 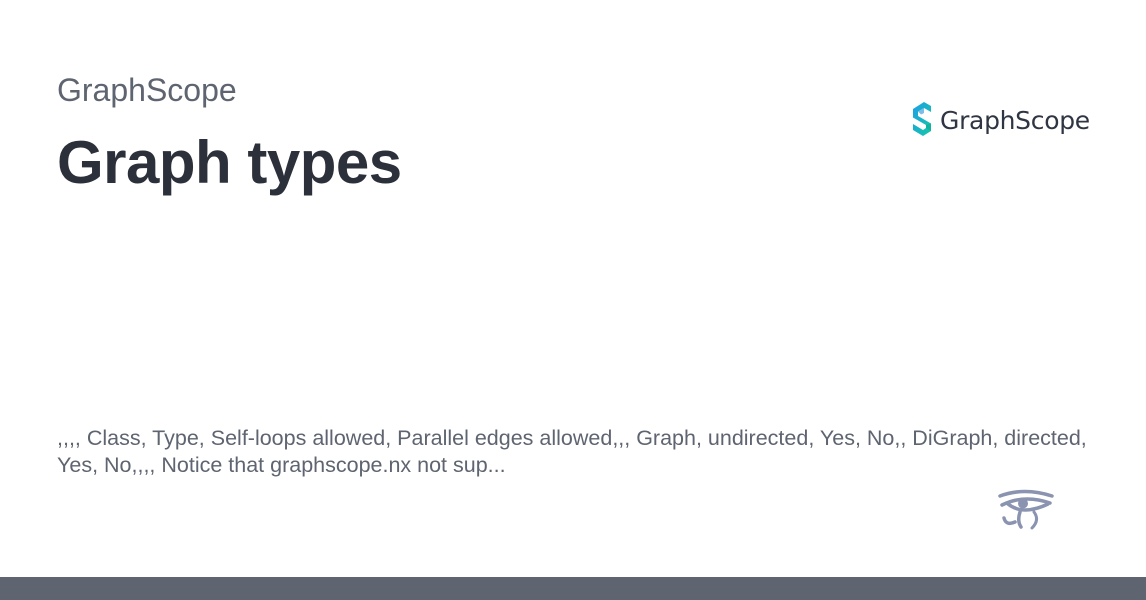 I want to click on logo-text: GraphScope, so click(x=1015, y=120).